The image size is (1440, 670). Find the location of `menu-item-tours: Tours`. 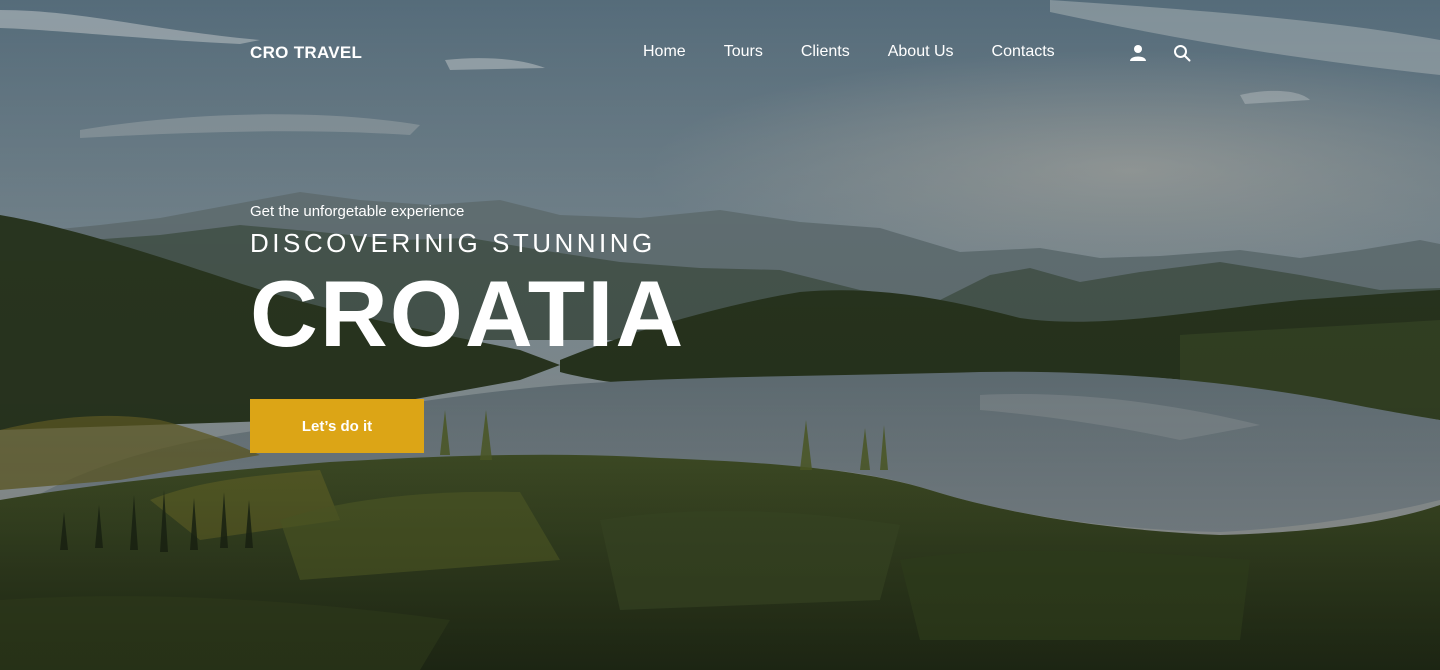

menu-item-tours: Tours is located at coordinates (743, 52).